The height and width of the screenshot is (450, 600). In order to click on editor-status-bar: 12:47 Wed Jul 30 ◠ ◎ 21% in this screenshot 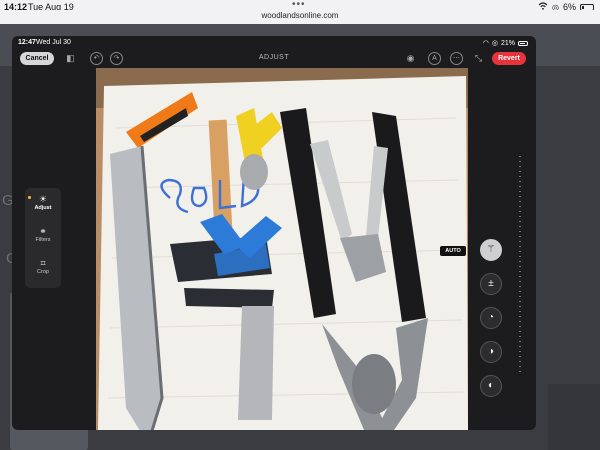, I will do `click(274, 43)`.